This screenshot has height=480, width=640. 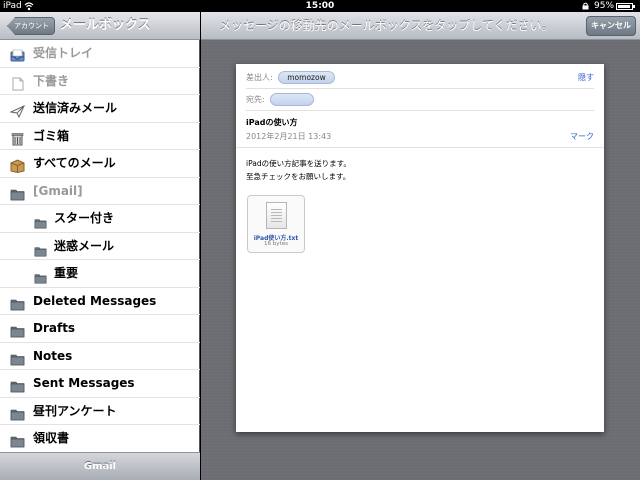 What do you see at coordinates (100, 54) in the screenshot?
I see `mailbox-row: 受信トレイ` at bounding box center [100, 54].